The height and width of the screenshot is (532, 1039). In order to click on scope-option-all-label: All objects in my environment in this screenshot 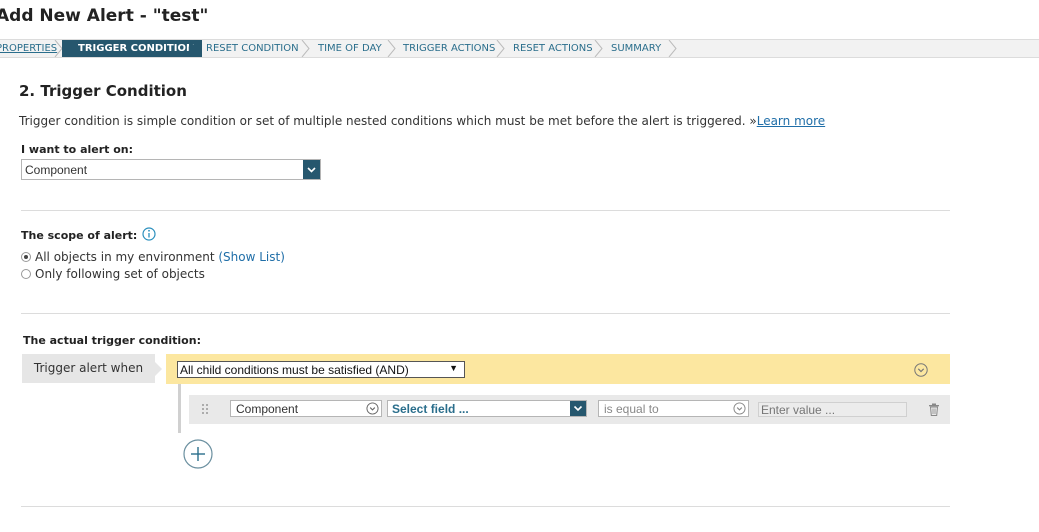, I will do `click(125, 257)`.